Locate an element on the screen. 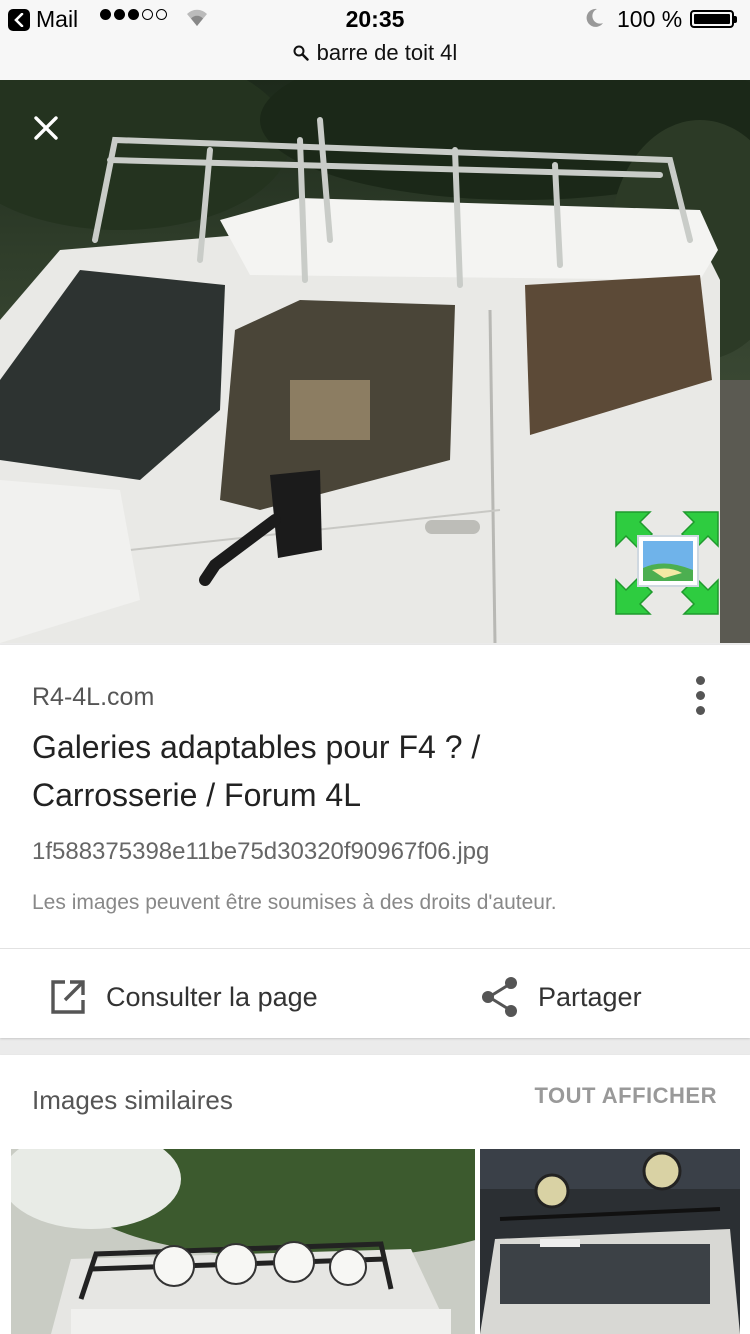 This screenshot has width=750, height=1334. similar-images-heading: Images similaires is located at coordinates (132, 1100).